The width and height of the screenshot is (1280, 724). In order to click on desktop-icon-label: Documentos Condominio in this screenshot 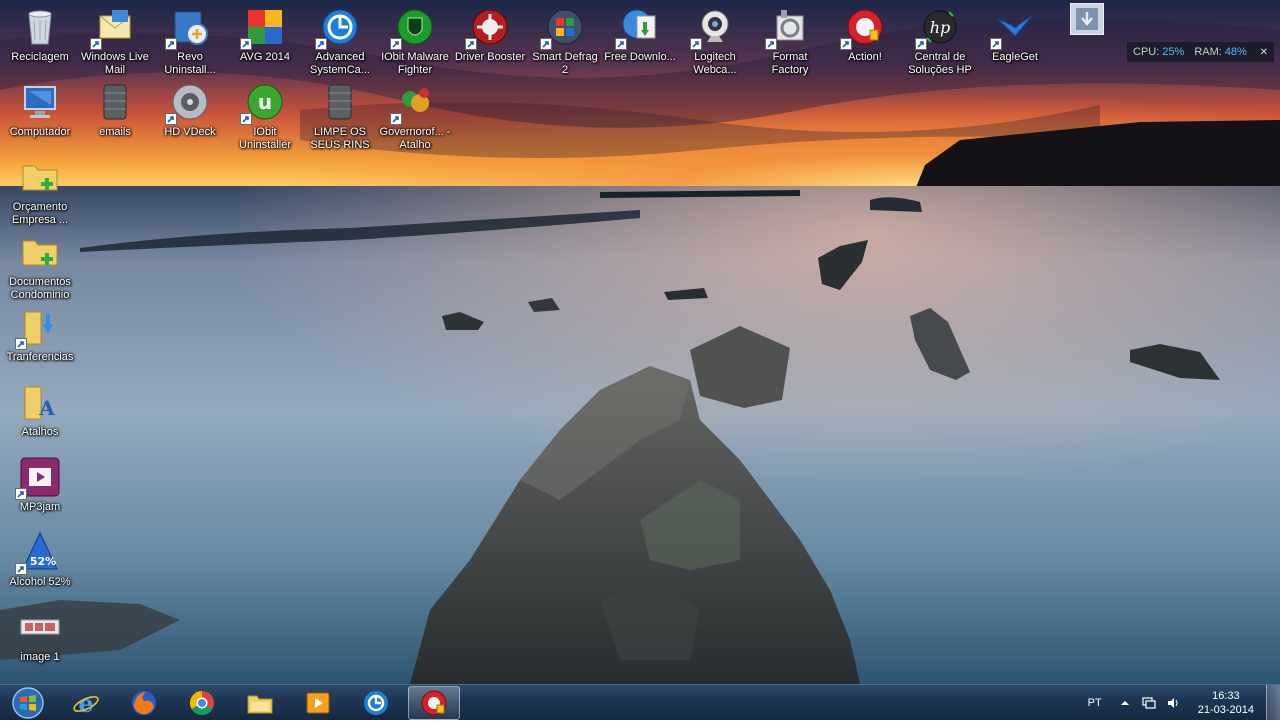, I will do `click(40, 288)`.